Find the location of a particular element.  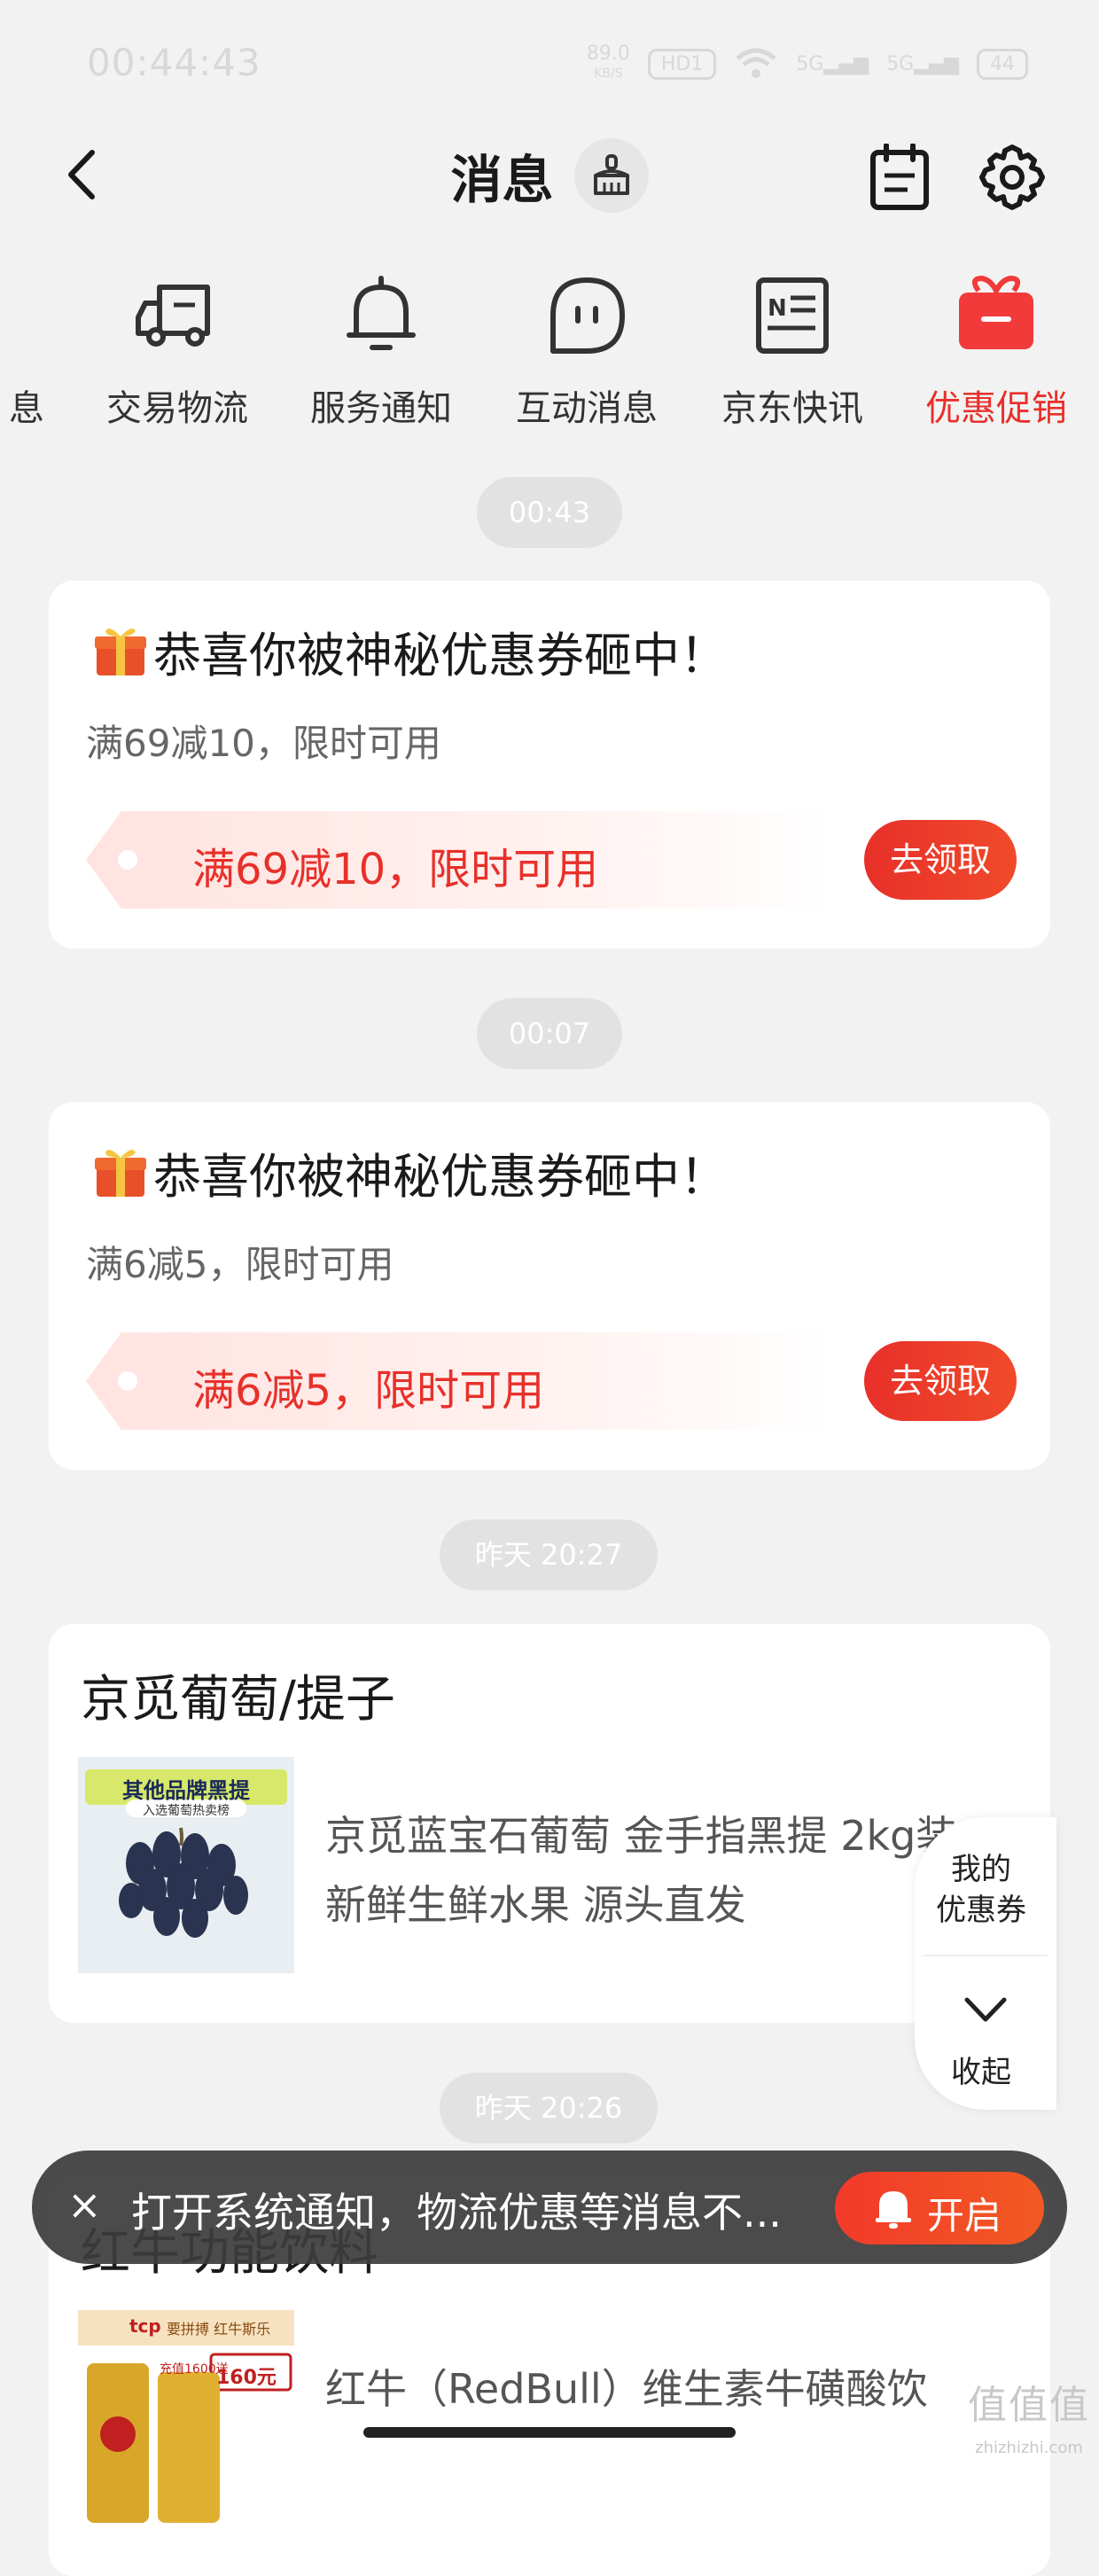

coupon-subtitle: 满69减10，限时可用 is located at coordinates (263, 743).